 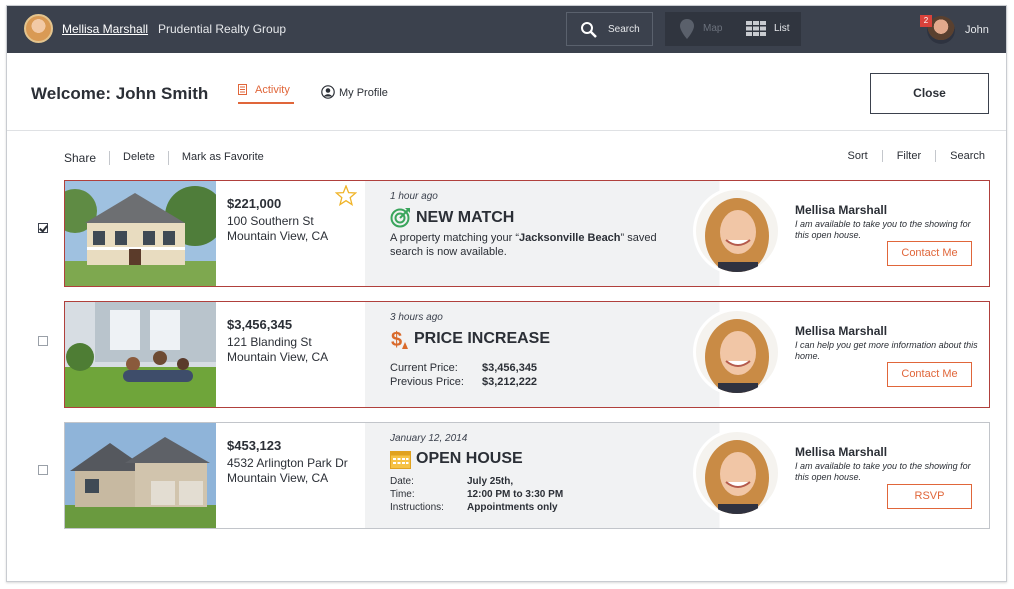 I want to click on tab-activity-label: Activity, so click(x=272, y=90).